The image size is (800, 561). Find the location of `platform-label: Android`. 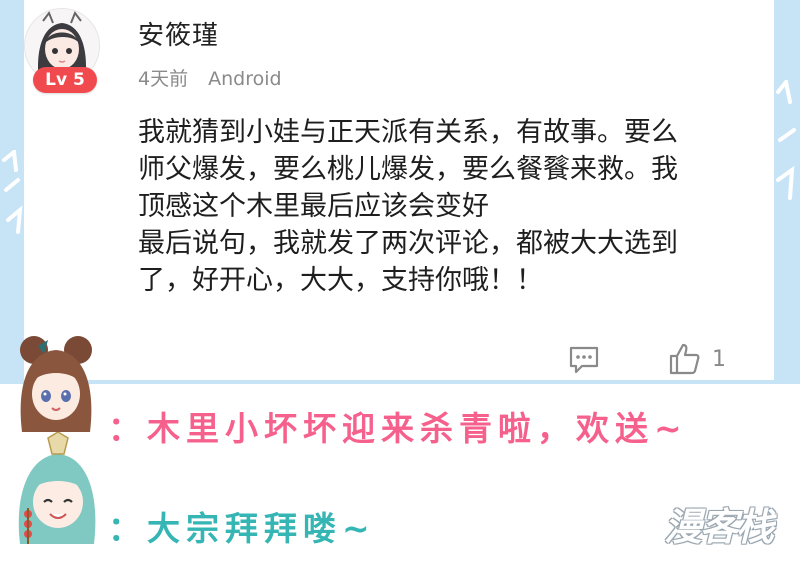

platform-label: Android is located at coordinates (245, 79).